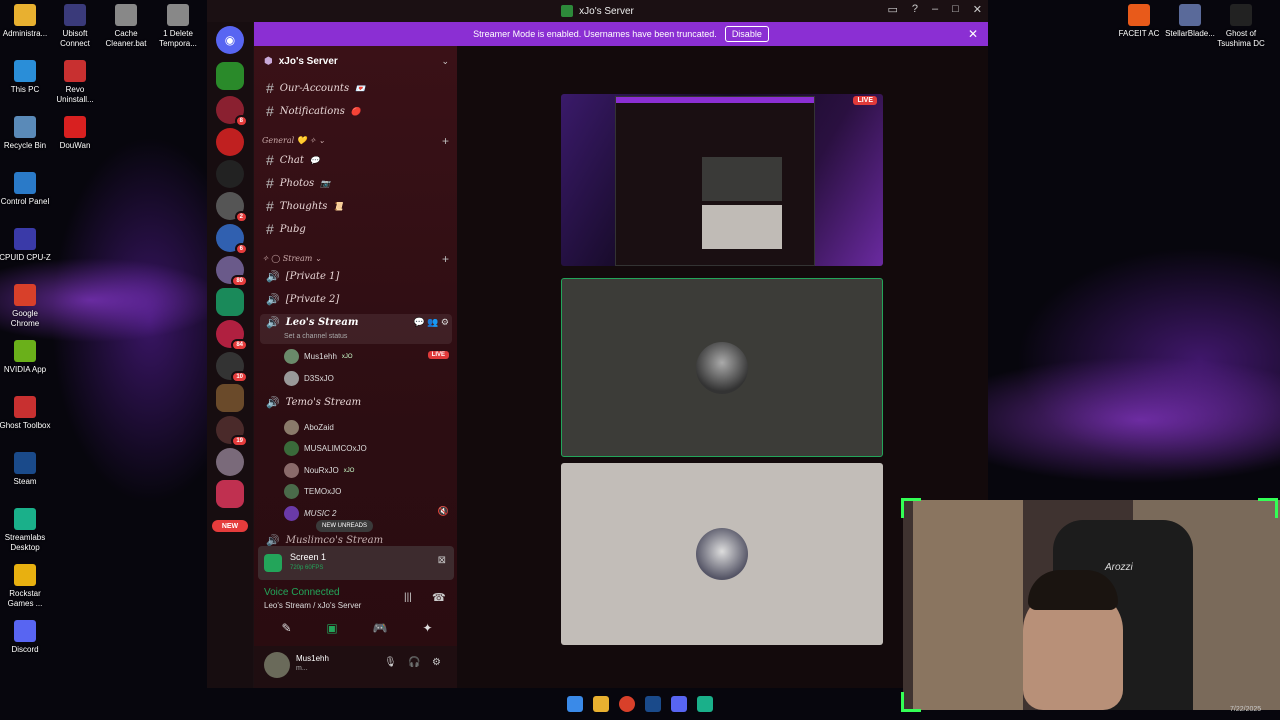  Describe the element at coordinates (126, 26) in the screenshot. I see `desktop-icon: Cache Cleaner.bat` at that location.